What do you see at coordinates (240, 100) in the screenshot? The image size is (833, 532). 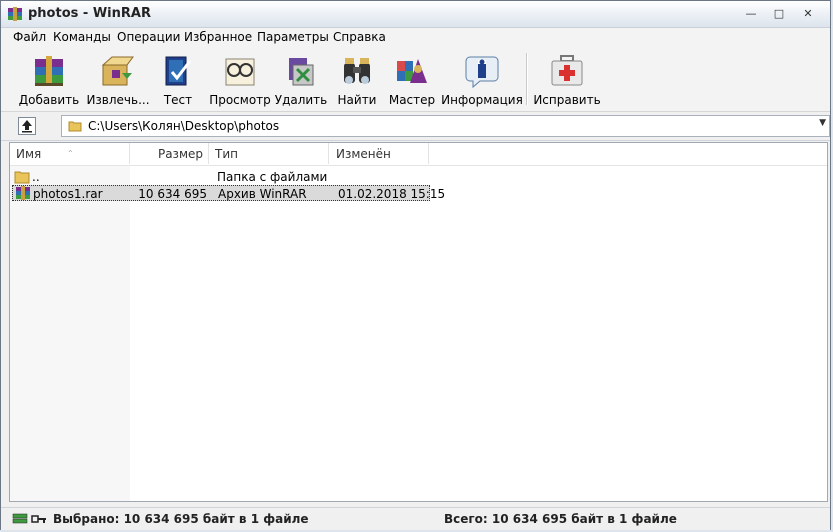 I see `view-button-label: Просмотр` at bounding box center [240, 100].